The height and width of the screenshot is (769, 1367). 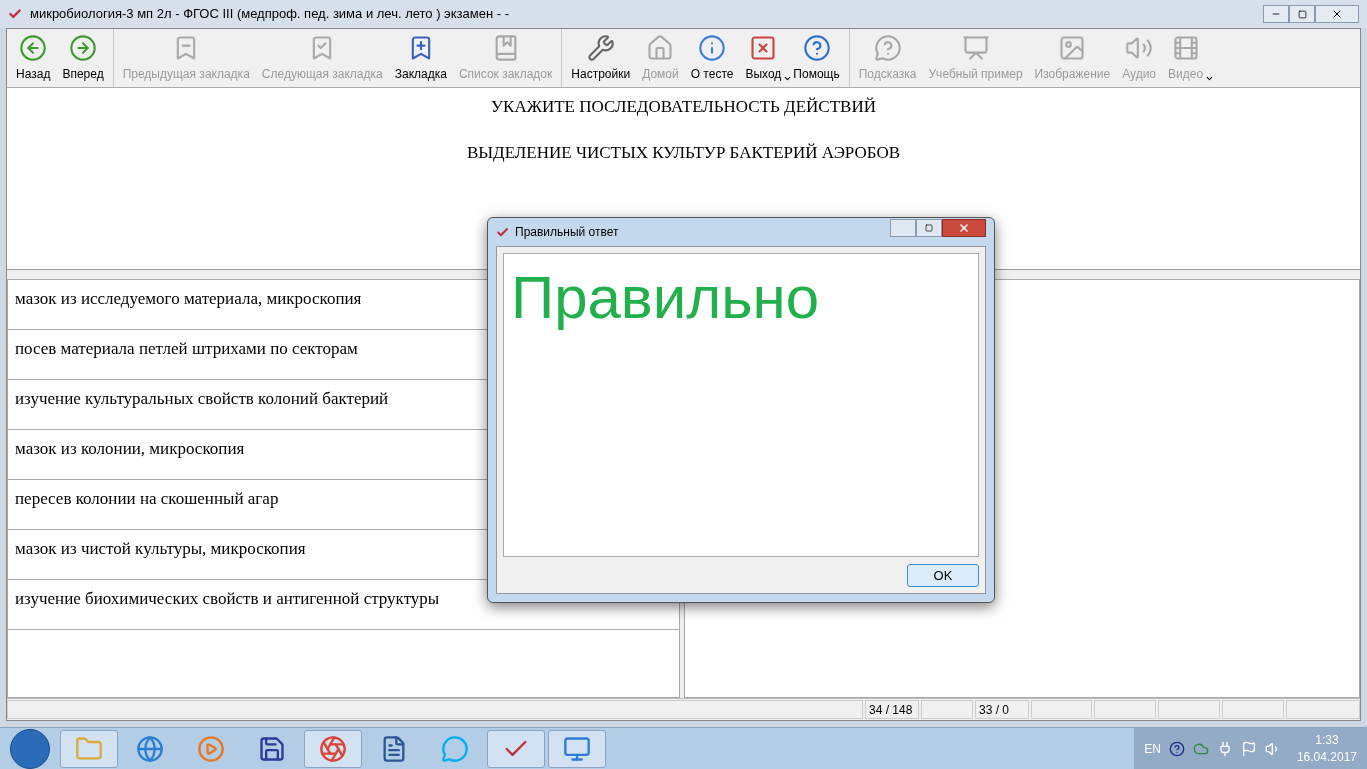 What do you see at coordinates (89, 748) in the screenshot?
I see `folder-icon` at bounding box center [89, 748].